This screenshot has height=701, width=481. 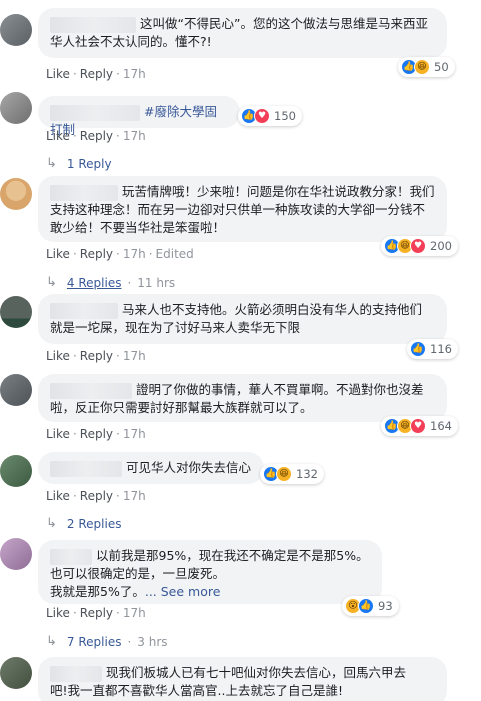 I want to click on comment-bubble: 可见华人对你失去信心, so click(x=151, y=468).